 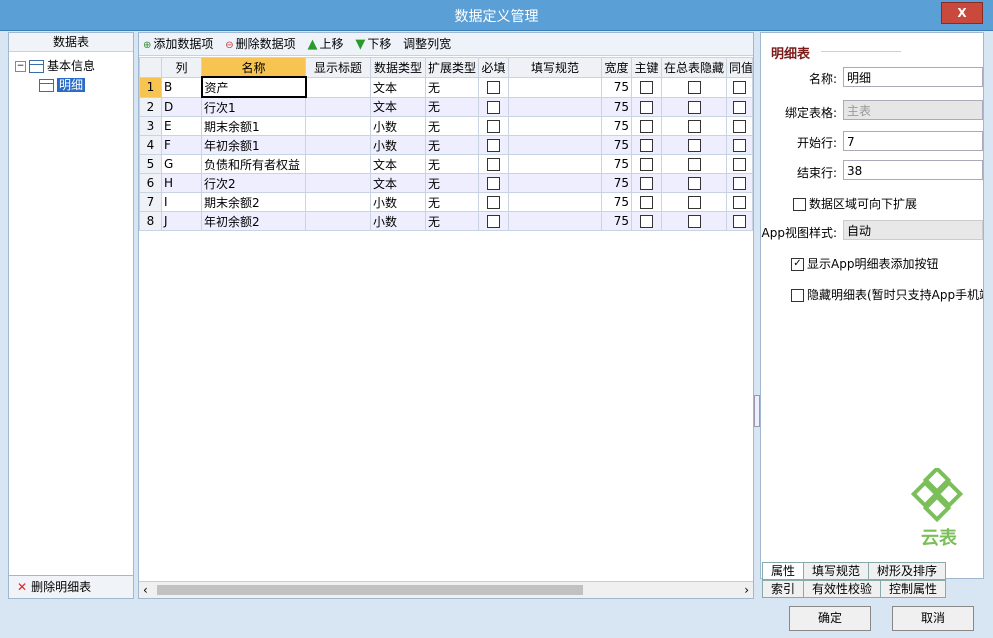 I want to click on cell-name: 期末余额1, so click(x=253, y=126).